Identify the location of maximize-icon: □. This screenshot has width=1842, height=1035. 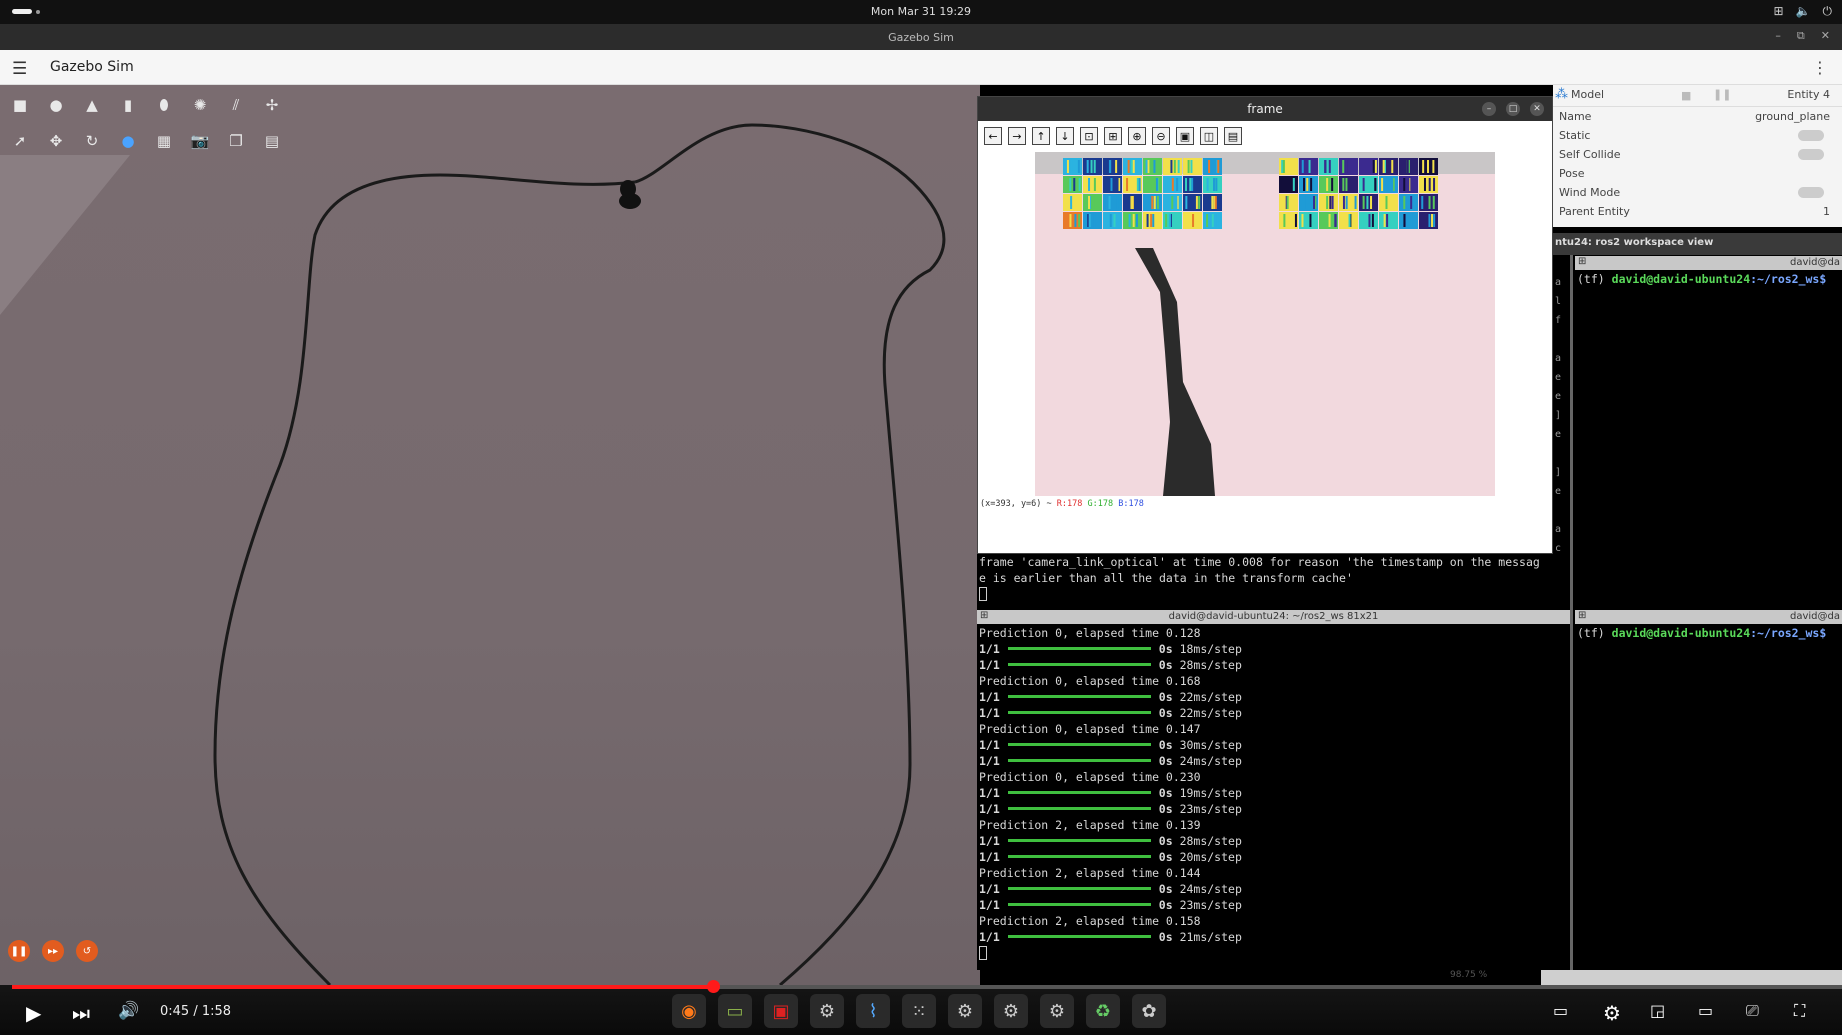
(1513, 109).